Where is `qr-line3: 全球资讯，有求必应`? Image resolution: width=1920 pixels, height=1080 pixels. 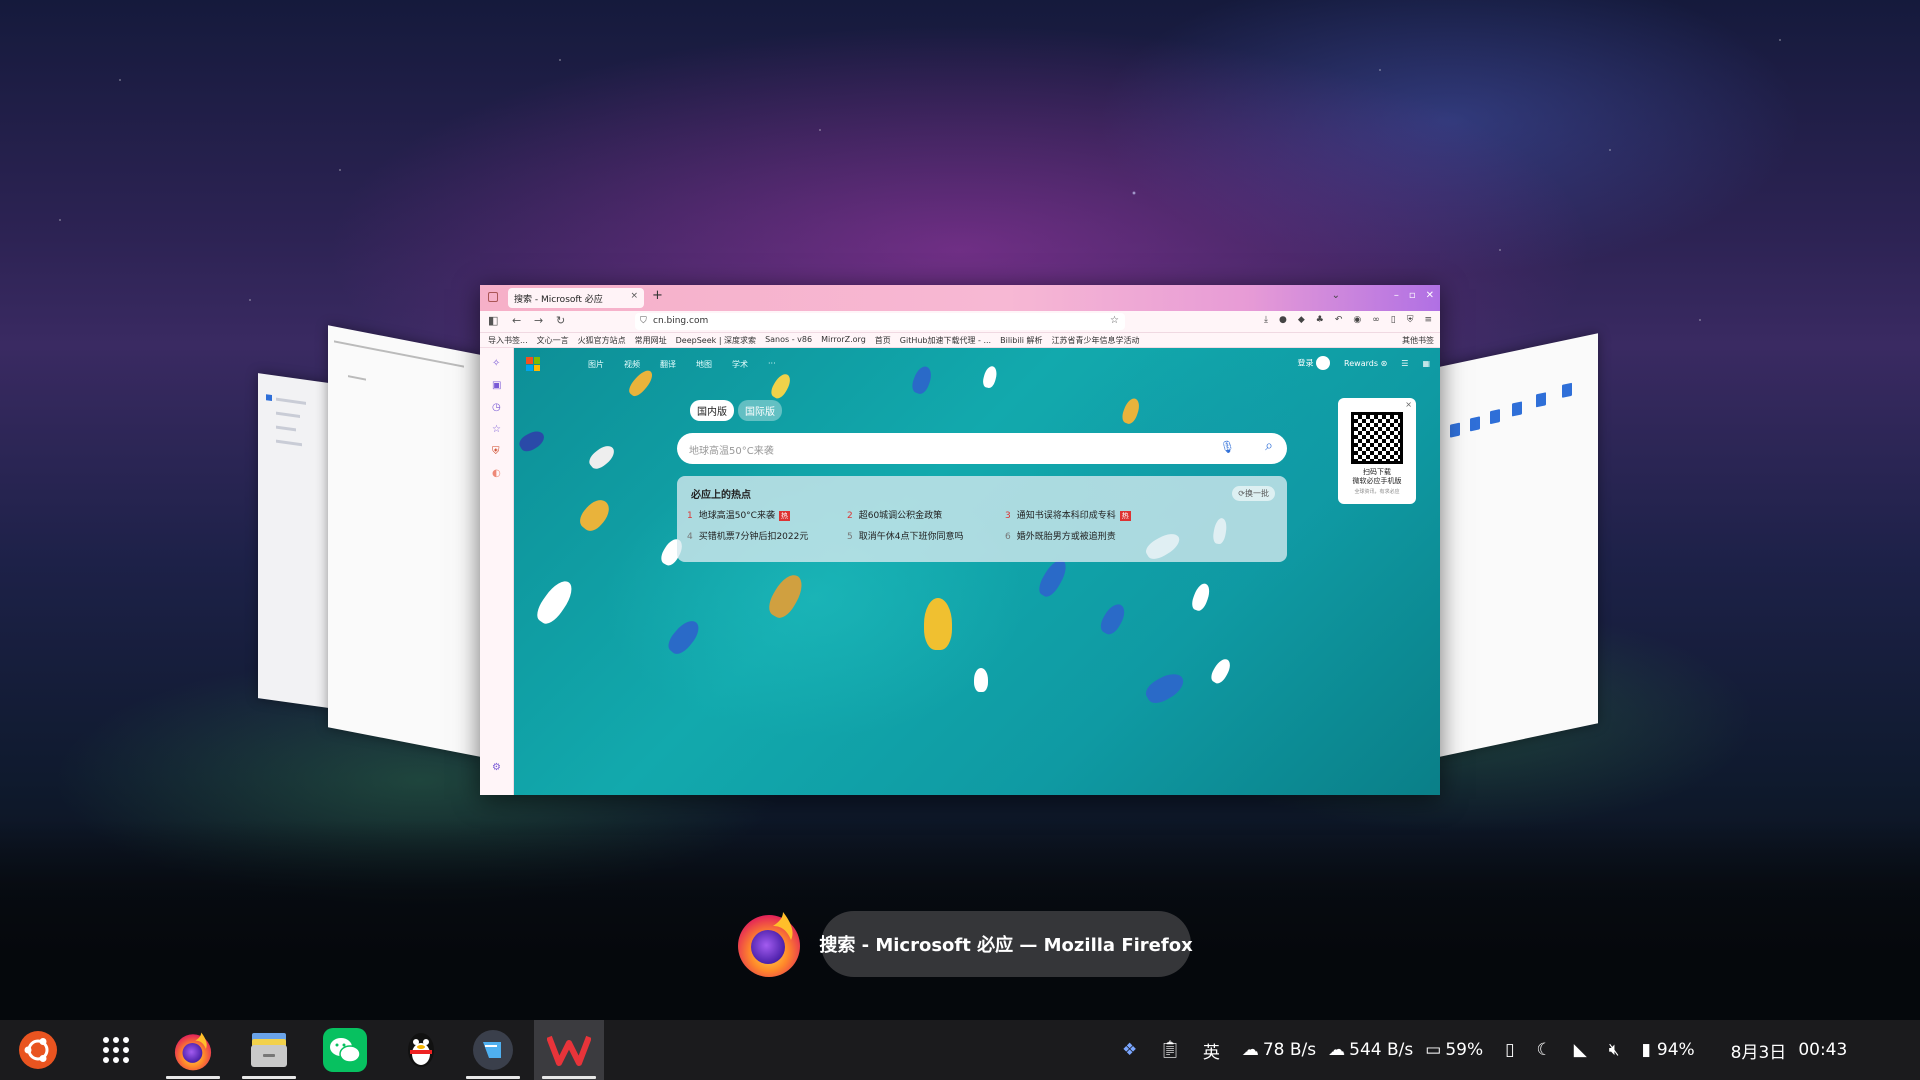 qr-line3: 全球资讯，有求必应 is located at coordinates (1377, 492).